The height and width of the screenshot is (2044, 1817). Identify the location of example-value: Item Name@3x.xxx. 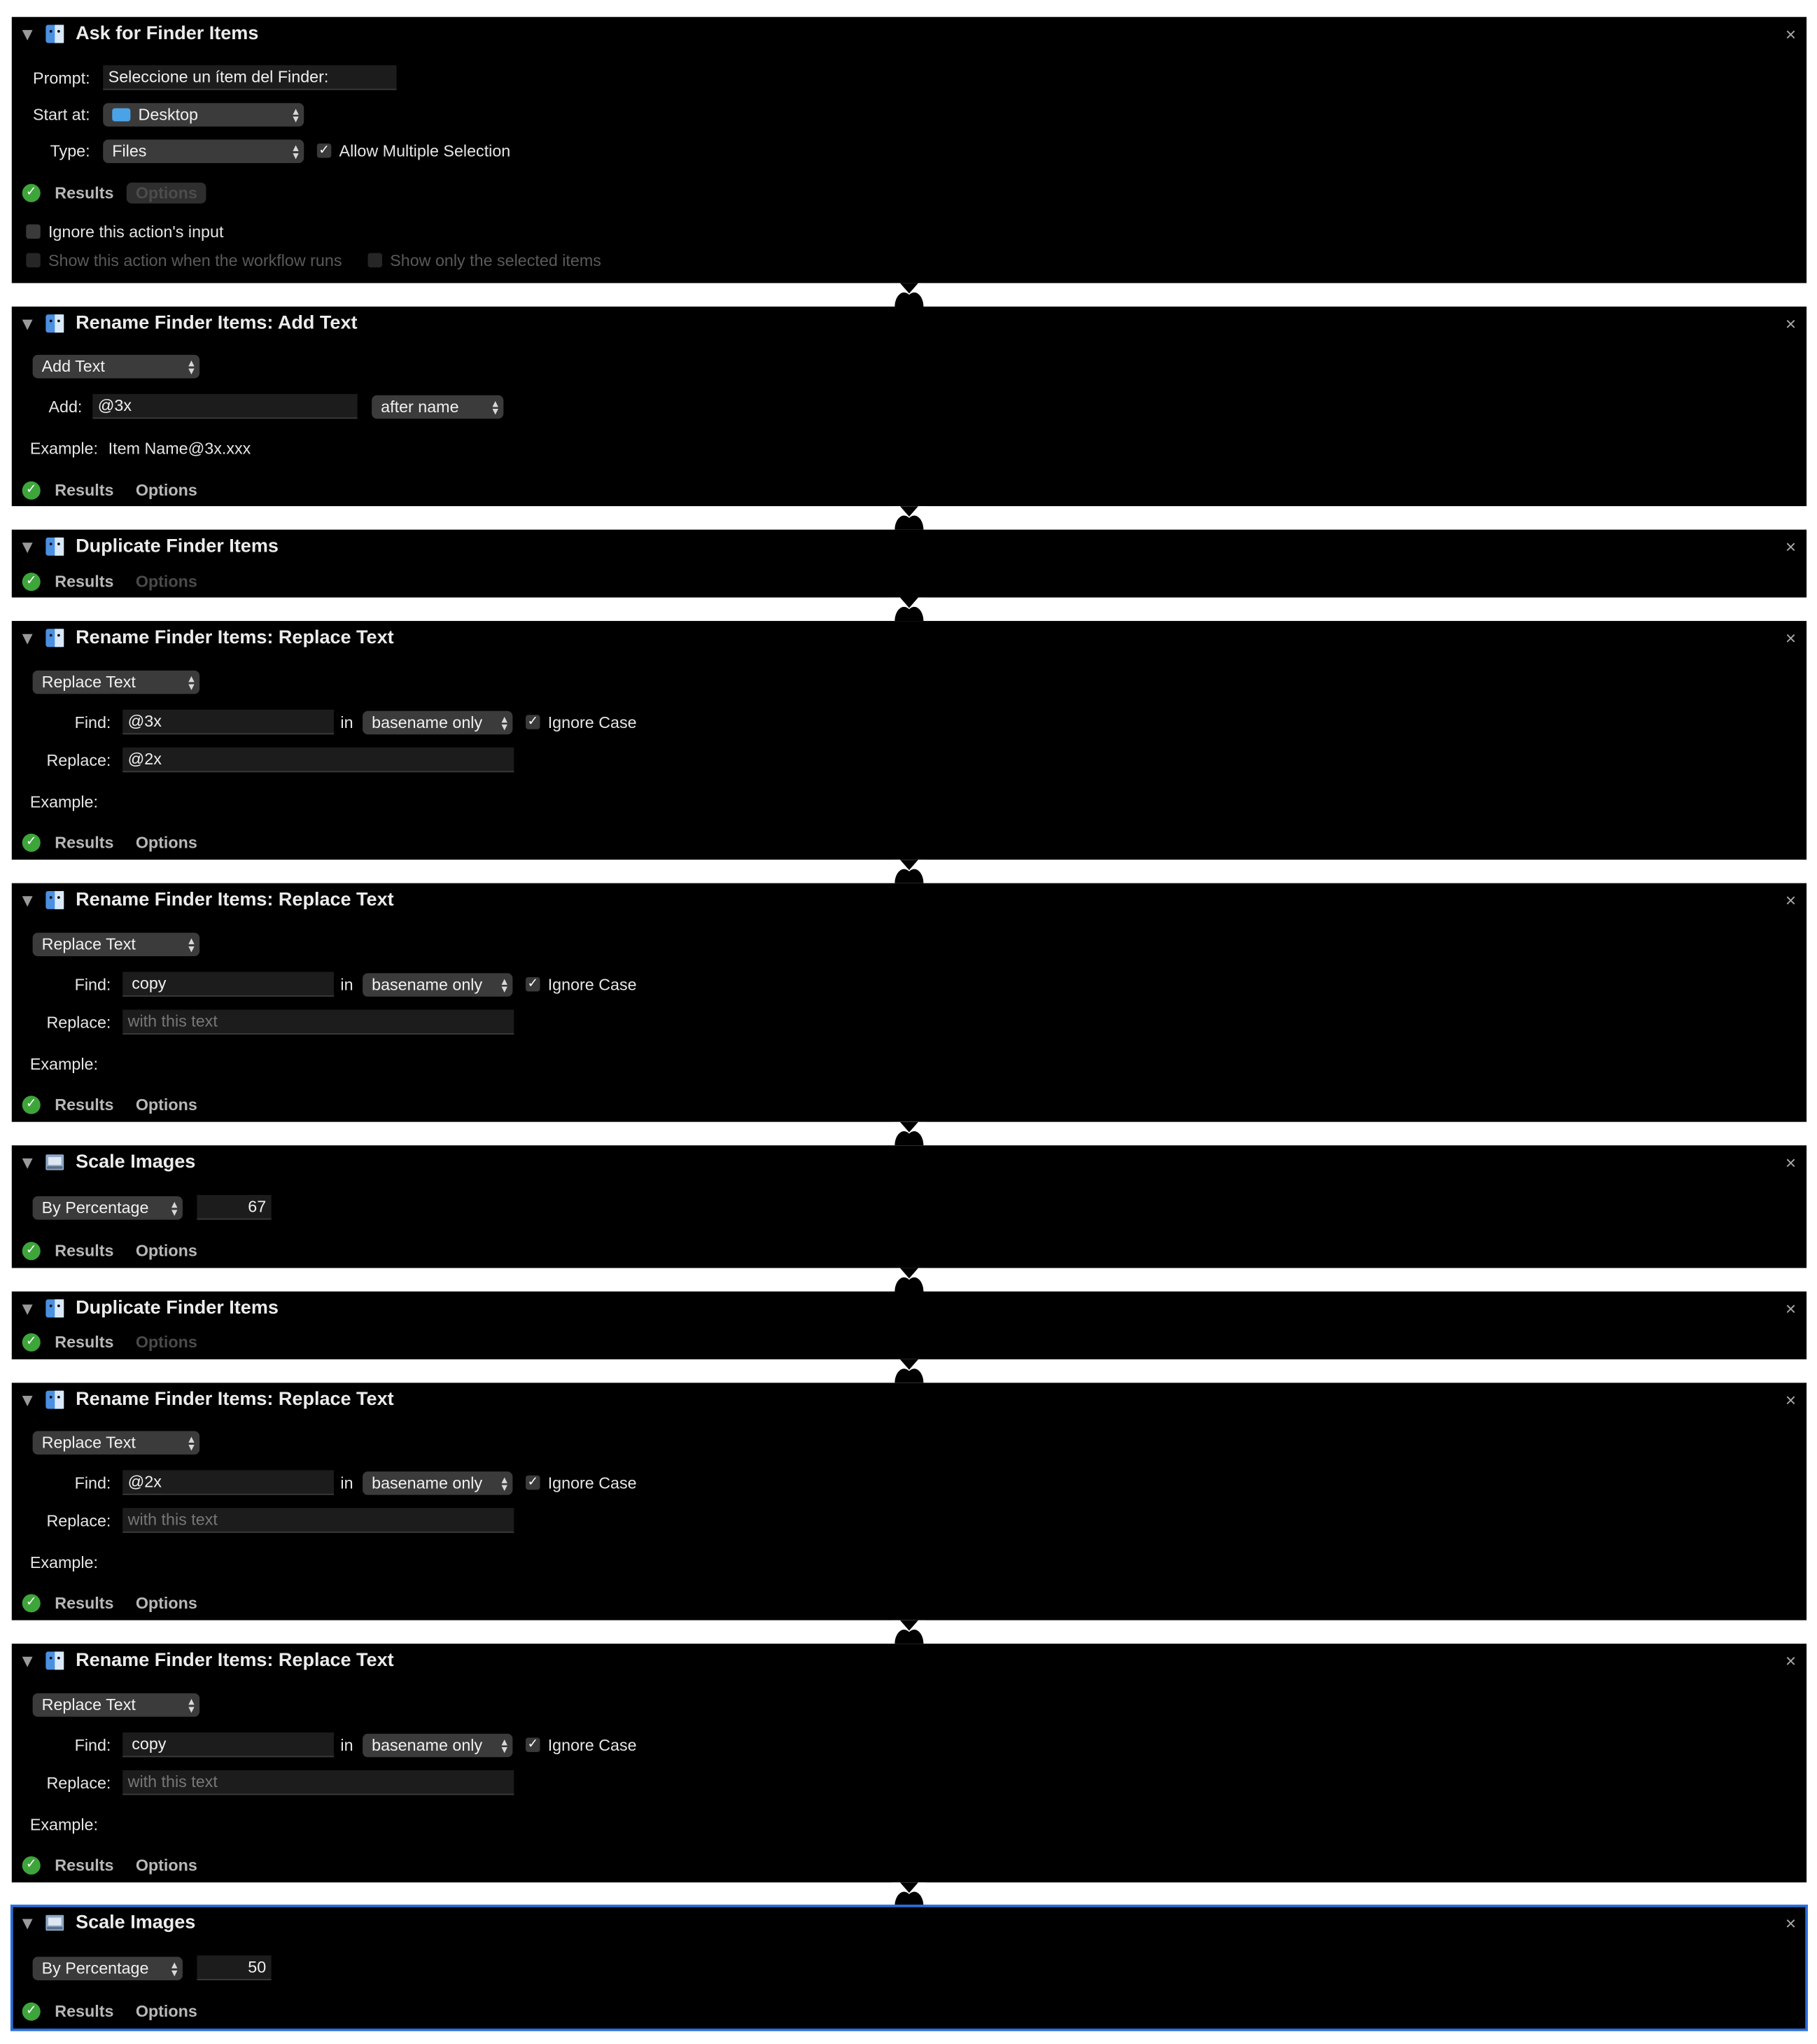
(180, 449).